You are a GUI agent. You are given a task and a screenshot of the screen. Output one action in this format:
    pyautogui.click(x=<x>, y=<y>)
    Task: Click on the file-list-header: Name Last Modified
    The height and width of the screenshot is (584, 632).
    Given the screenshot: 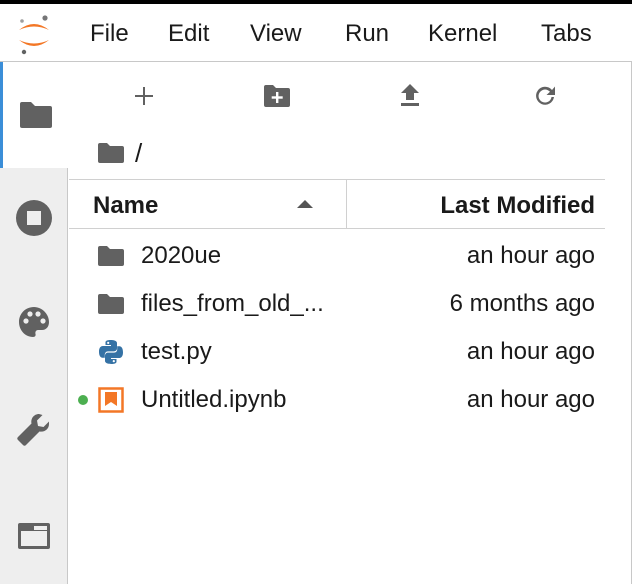 What is the action you would take?
    pyautogui.click(x=337, y=204)
    